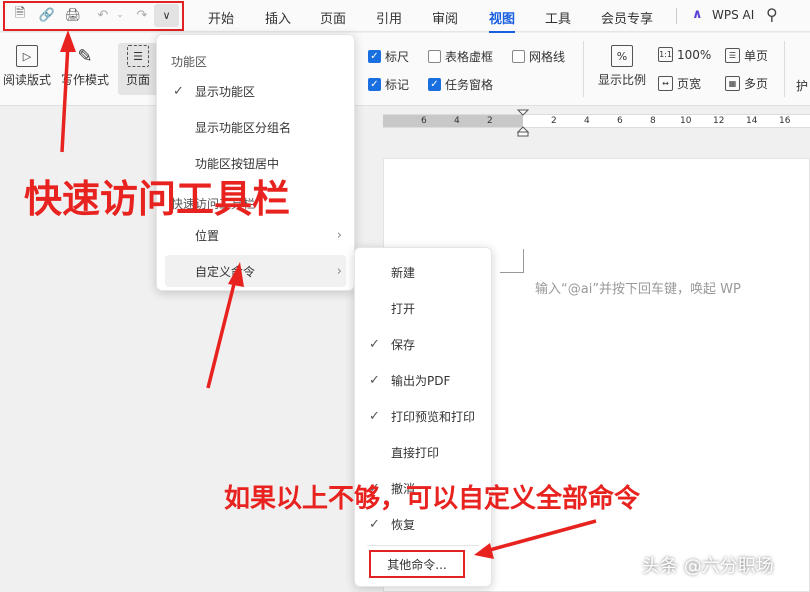 The width and height of the screenshot is (810, 592). Describe the element at coordinates (85, 56) in the screenshot. I see `pen-icon: ✎` at that location.